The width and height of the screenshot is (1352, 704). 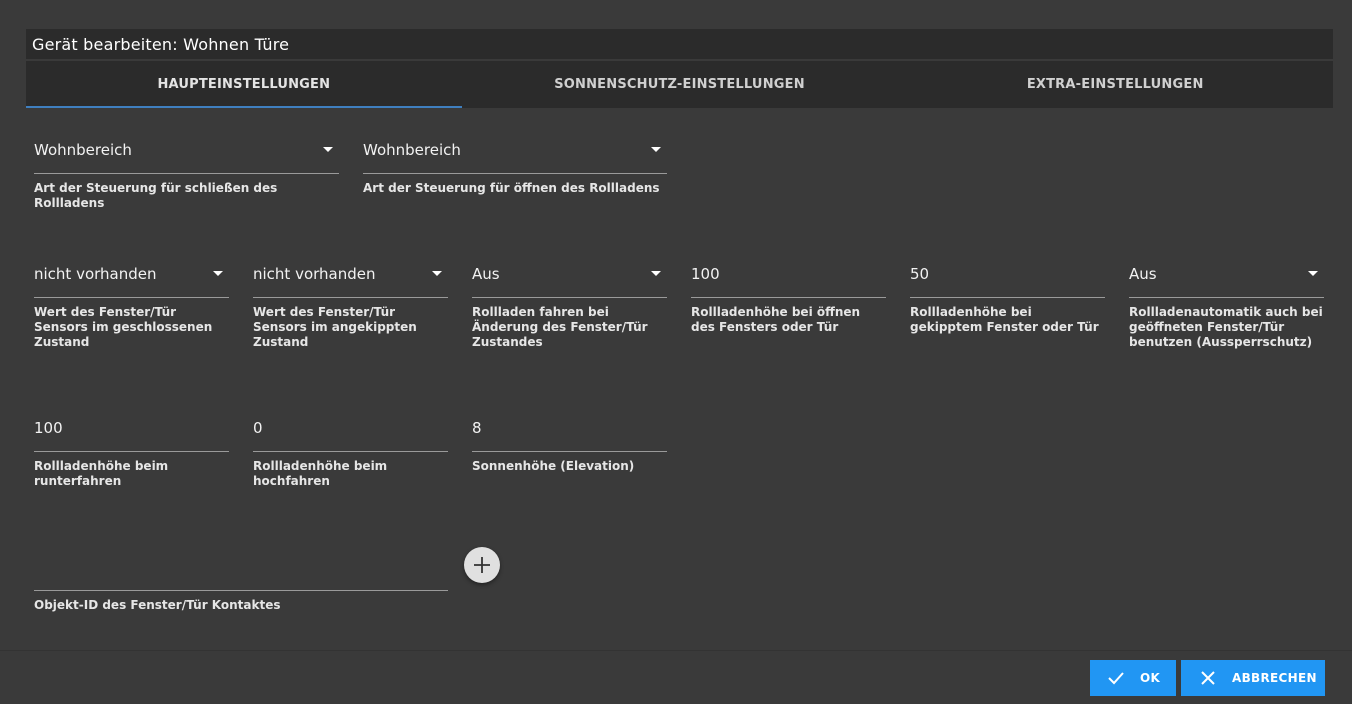 I want to click on height-up-label: Rollladenhöhe beim hochfahren, so click(x=320, y=473).